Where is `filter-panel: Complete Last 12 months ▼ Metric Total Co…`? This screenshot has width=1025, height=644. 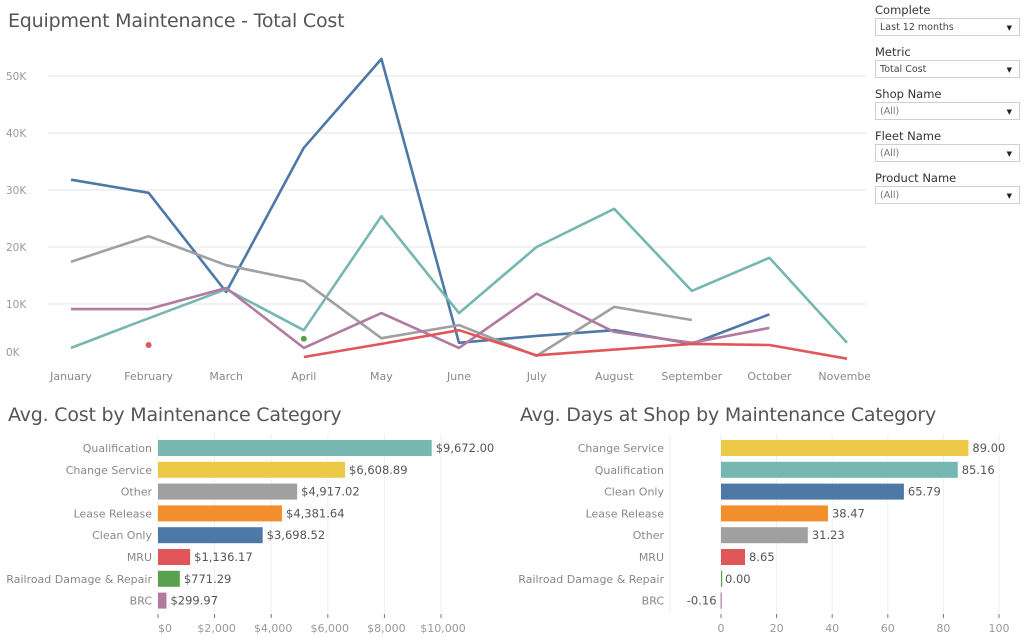
filter-panel: Complete Last 12 months ▼ Metric Total Co… is located at coordinates (947, 107).